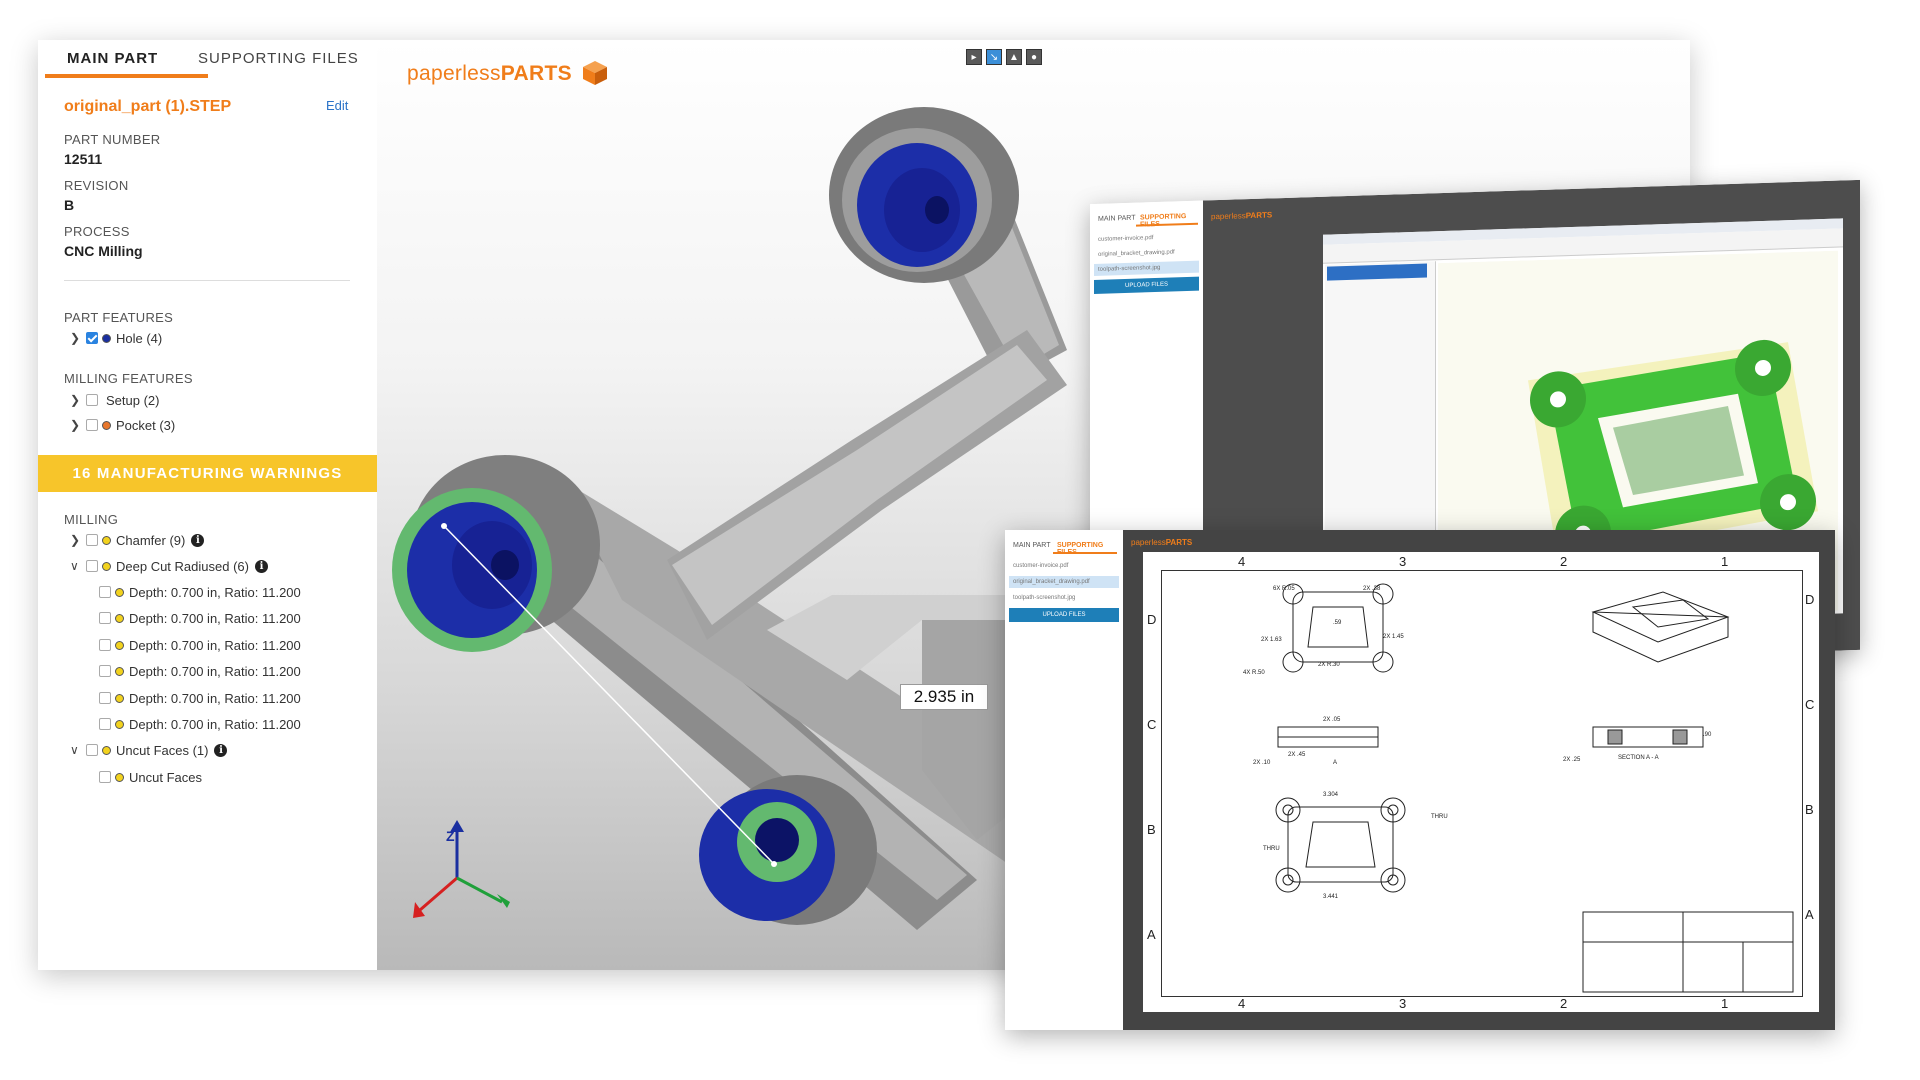 The width and height of the screenshot is (1920, 1080). Describe the element at coordinates (126, 76) in the screenshot. I see `active-tab-indicator` at that location.